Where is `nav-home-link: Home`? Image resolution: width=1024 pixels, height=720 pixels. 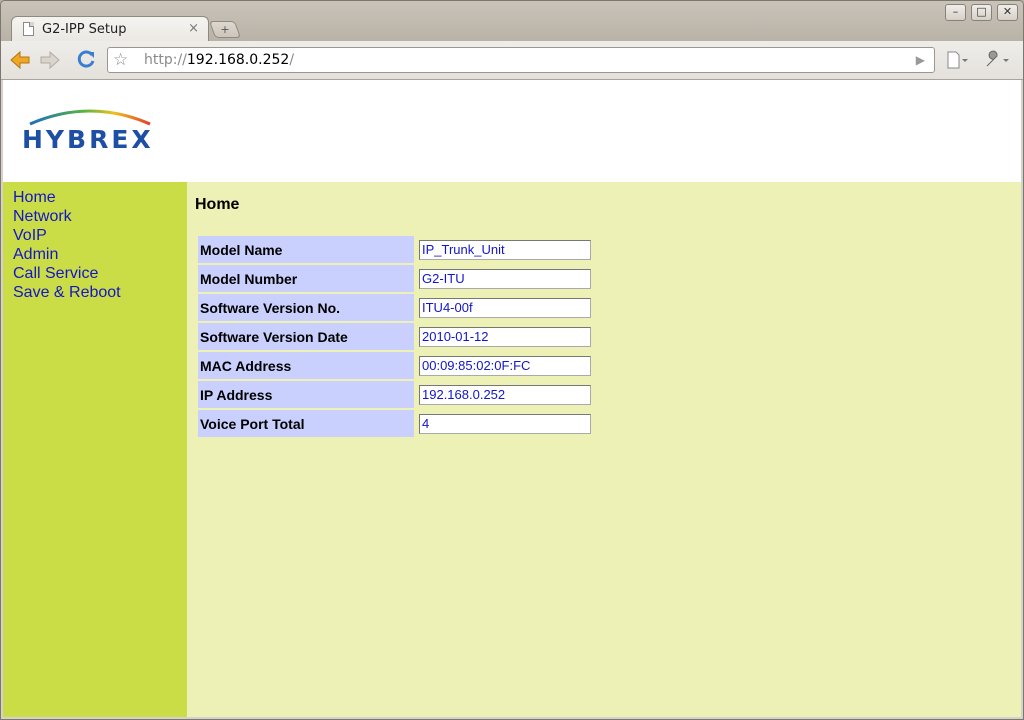 nav-home-link: Home is located at coordinates (100, 197).